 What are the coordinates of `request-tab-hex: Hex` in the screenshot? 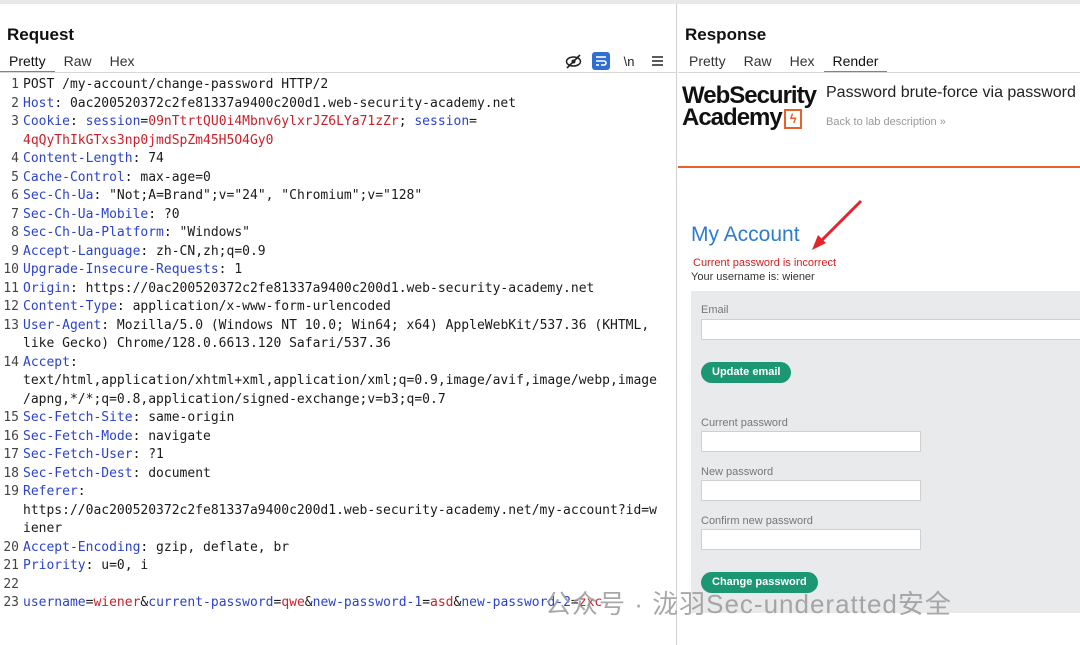 It's located at (122, 62).